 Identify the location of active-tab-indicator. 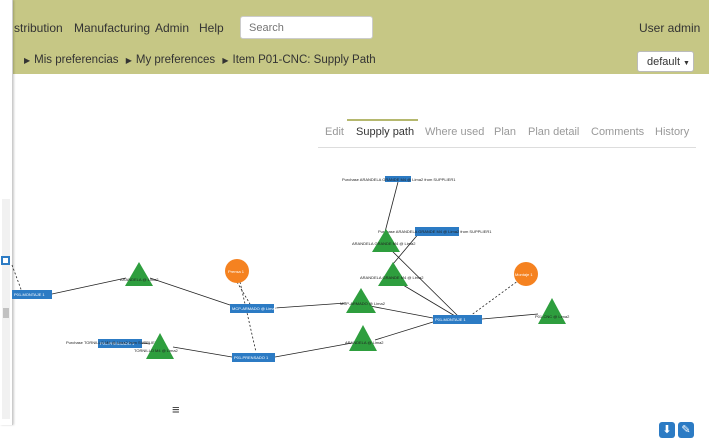
(382, 120).